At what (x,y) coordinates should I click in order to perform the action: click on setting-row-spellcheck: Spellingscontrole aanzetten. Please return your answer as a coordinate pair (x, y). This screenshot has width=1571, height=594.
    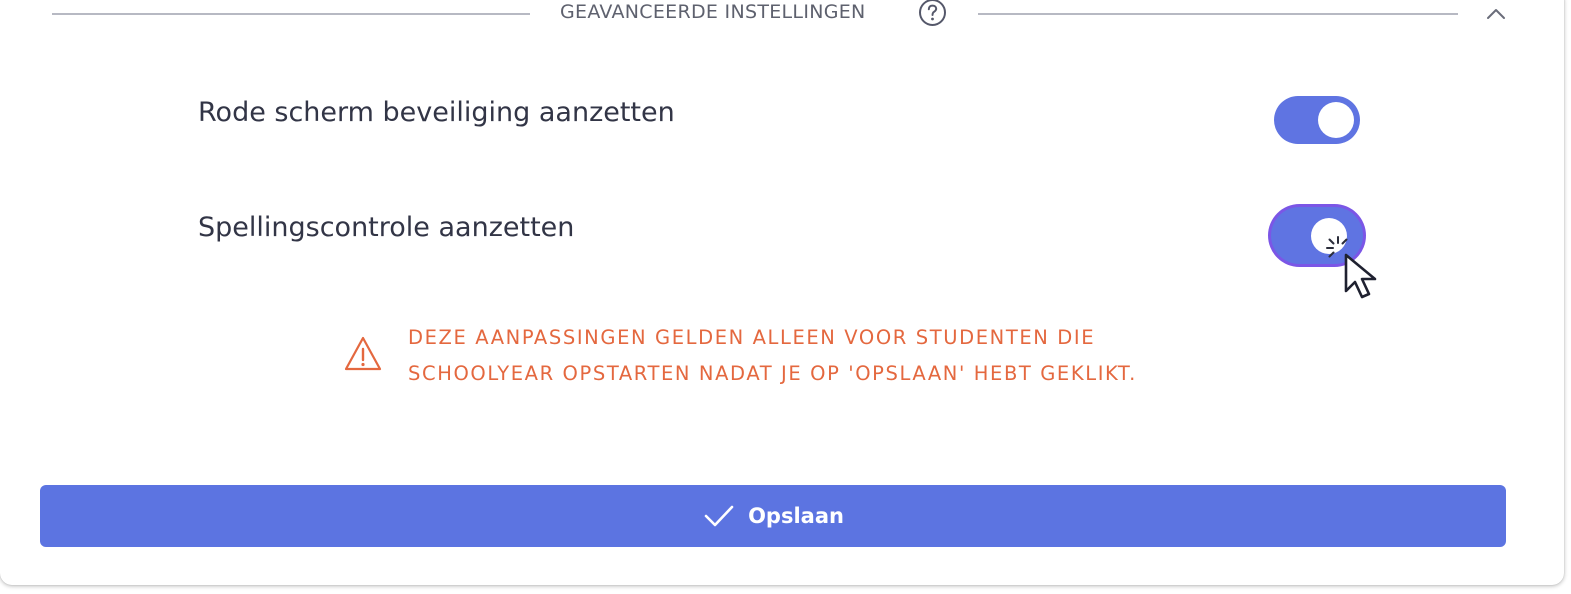
    Looking at the image, I should click on (783, 231).